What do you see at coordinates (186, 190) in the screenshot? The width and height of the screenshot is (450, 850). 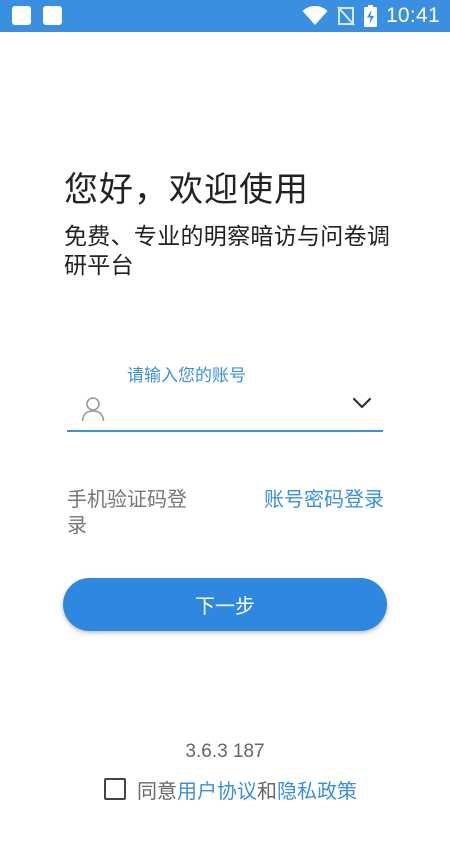 I see `welcome-heading: 您好，欢迎使用` at bounding box center [186, 190].